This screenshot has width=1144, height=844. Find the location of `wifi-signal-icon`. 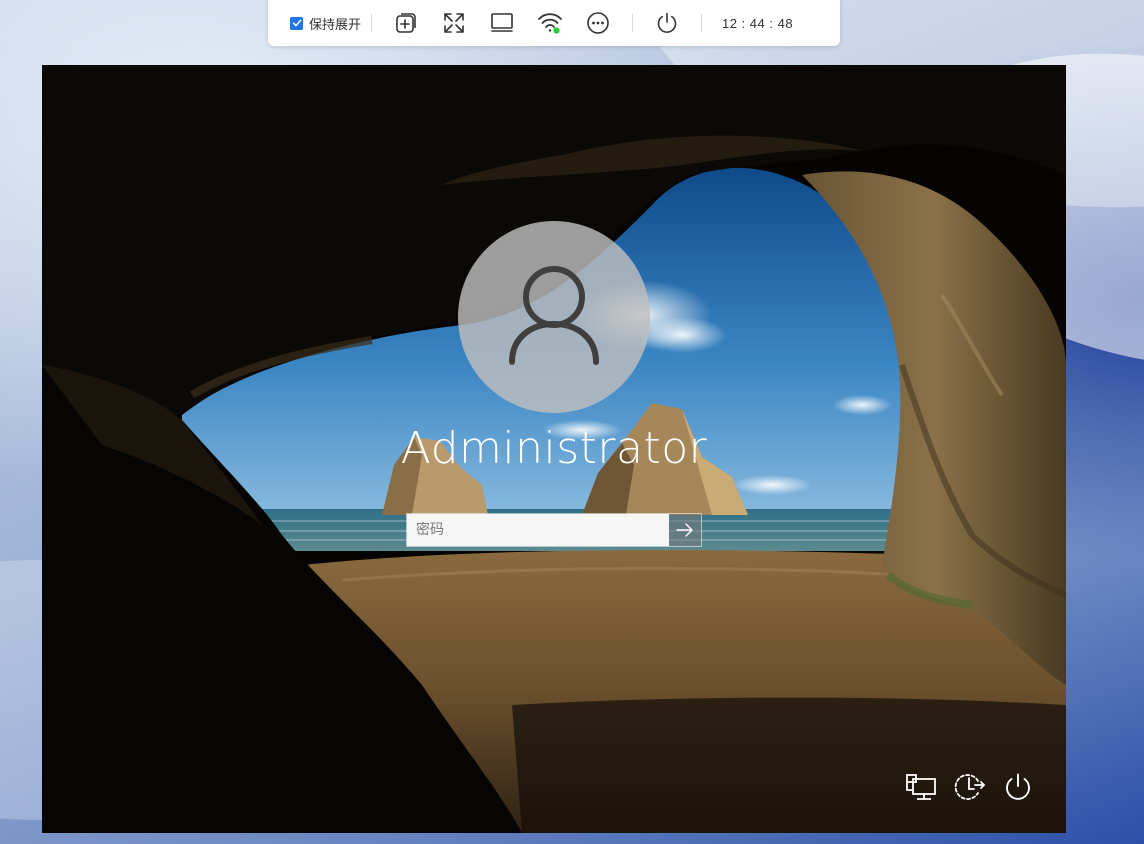

wifi-signal-icon is located at coordinates (550, 23).